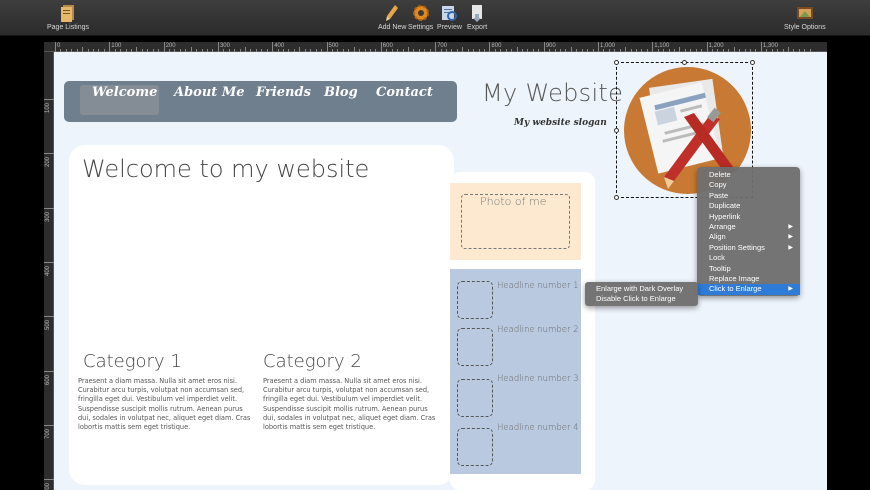 The image size is (870, 490). I want to click on context-menu-item-arrange: Arrange ▶, so click(748, 227).